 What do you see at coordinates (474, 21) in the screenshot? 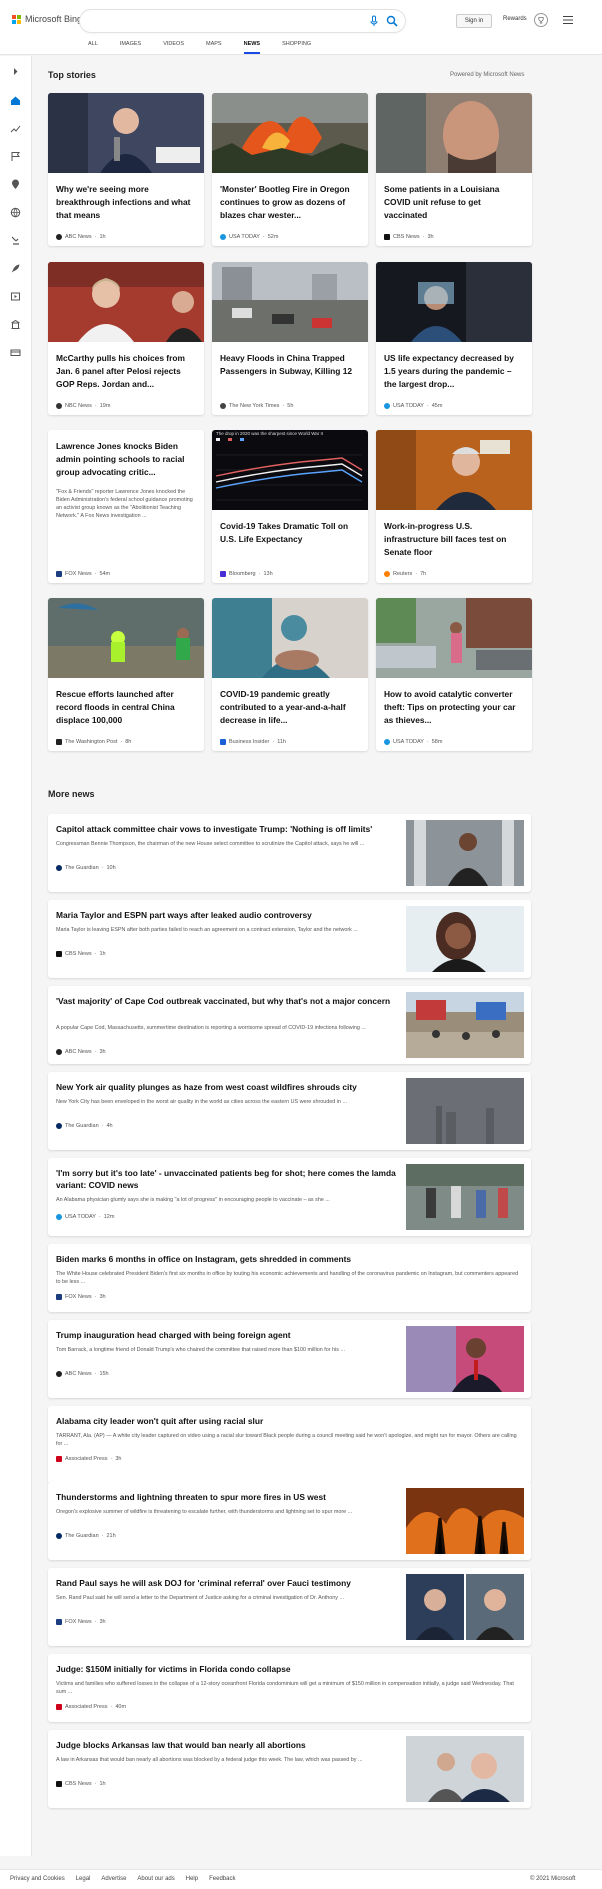
I see `sign-in-button: Sign in` at bounding box center [474, 21].